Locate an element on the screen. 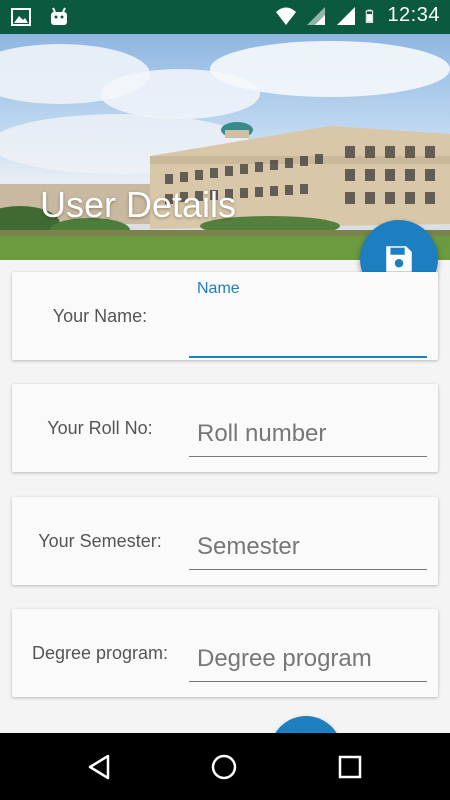 The image size is (450, 800). degree-program-card: Degree program is located at coordinates (225, 653).